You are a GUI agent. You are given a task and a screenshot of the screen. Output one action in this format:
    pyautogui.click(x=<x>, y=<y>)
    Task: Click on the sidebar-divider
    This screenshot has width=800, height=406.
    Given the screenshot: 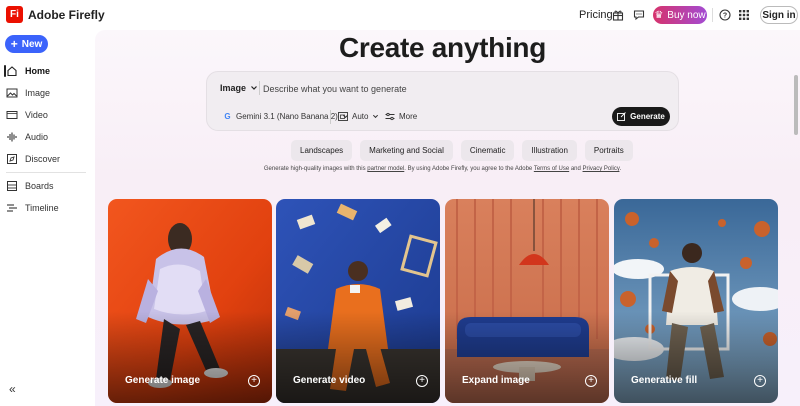 What is the action you would take?
    pyautogui.click(x=46, y=172)
    